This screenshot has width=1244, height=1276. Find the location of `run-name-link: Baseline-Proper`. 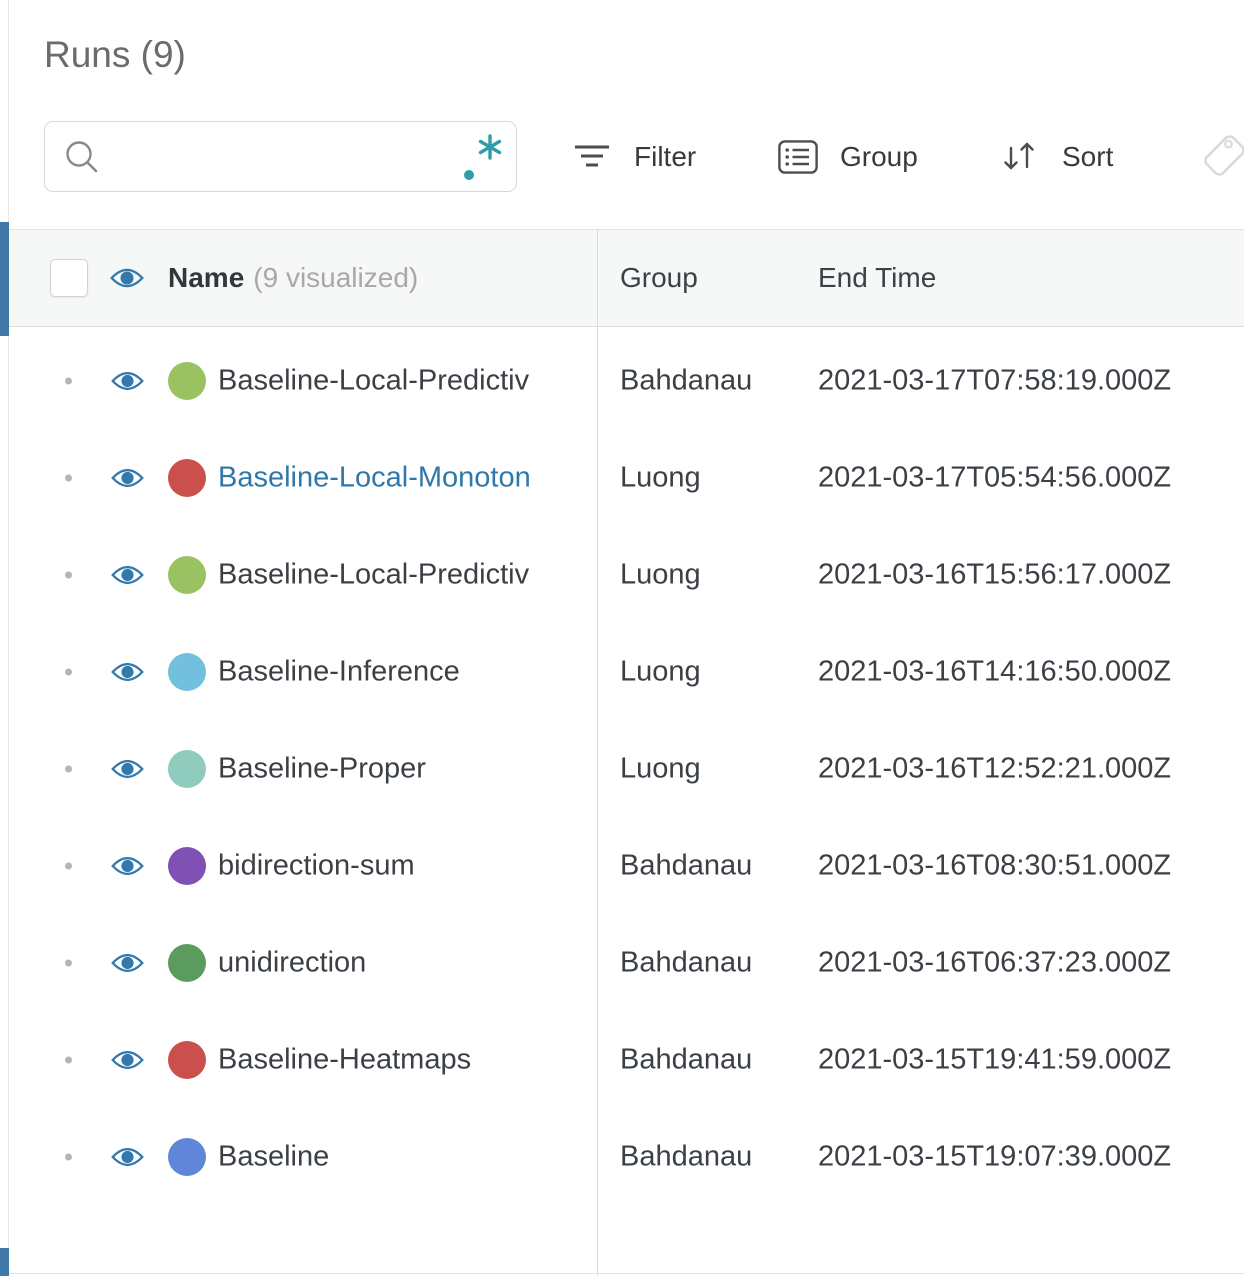

run-name-link: Baseline-Proper is located at coordinates (322, 768).